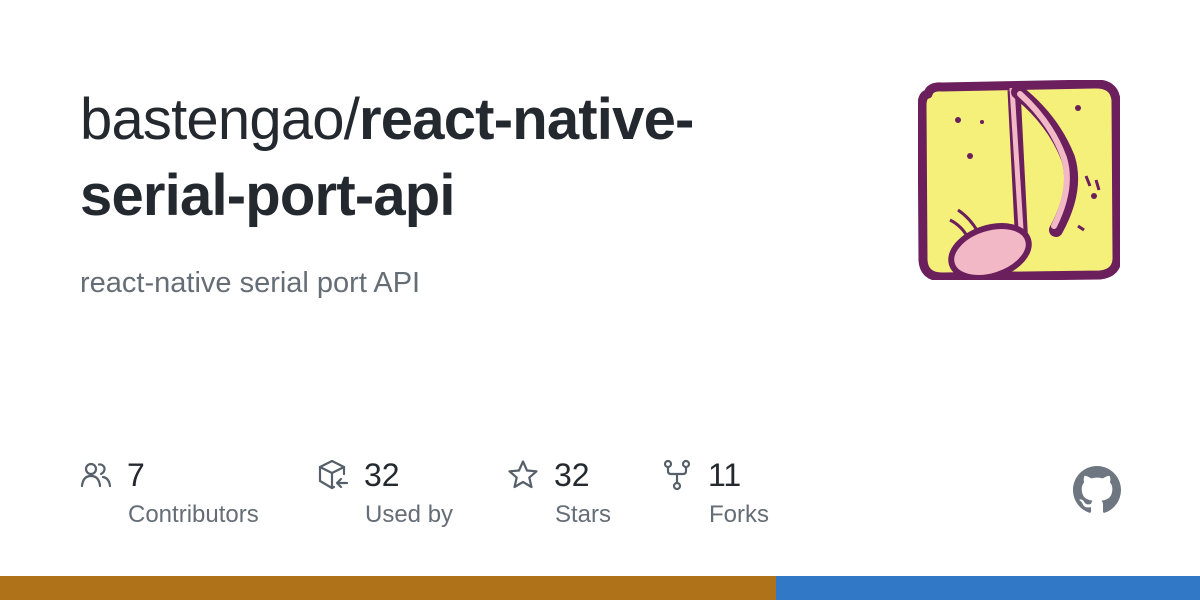  Describe the element at coordinates (1019, 180) in the screenshot. I see `owner-avatar` at that location.